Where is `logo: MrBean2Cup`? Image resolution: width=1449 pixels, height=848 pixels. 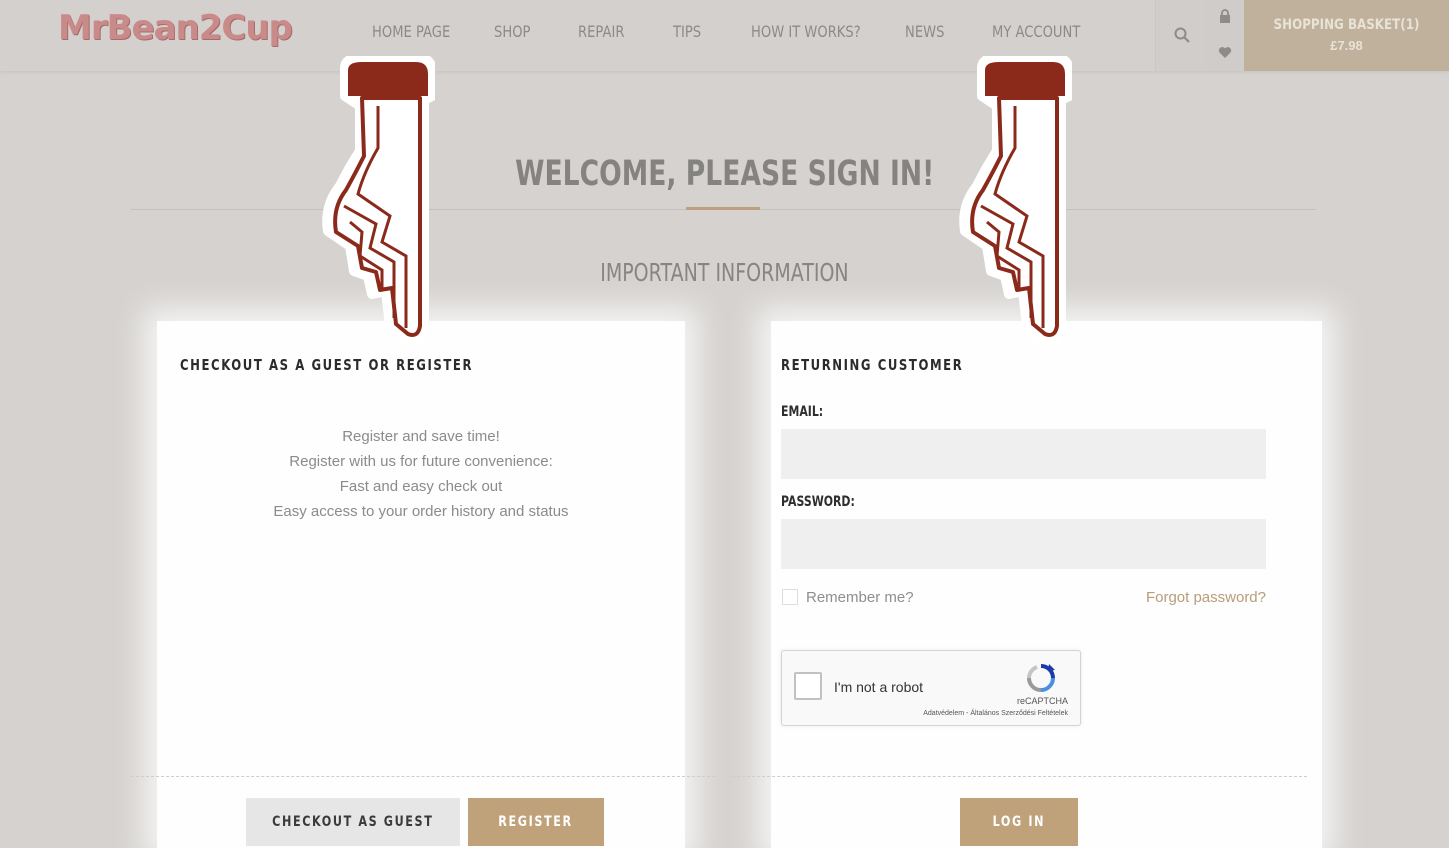
logo: MrBean2Cup is located at coordinates (175, 28).